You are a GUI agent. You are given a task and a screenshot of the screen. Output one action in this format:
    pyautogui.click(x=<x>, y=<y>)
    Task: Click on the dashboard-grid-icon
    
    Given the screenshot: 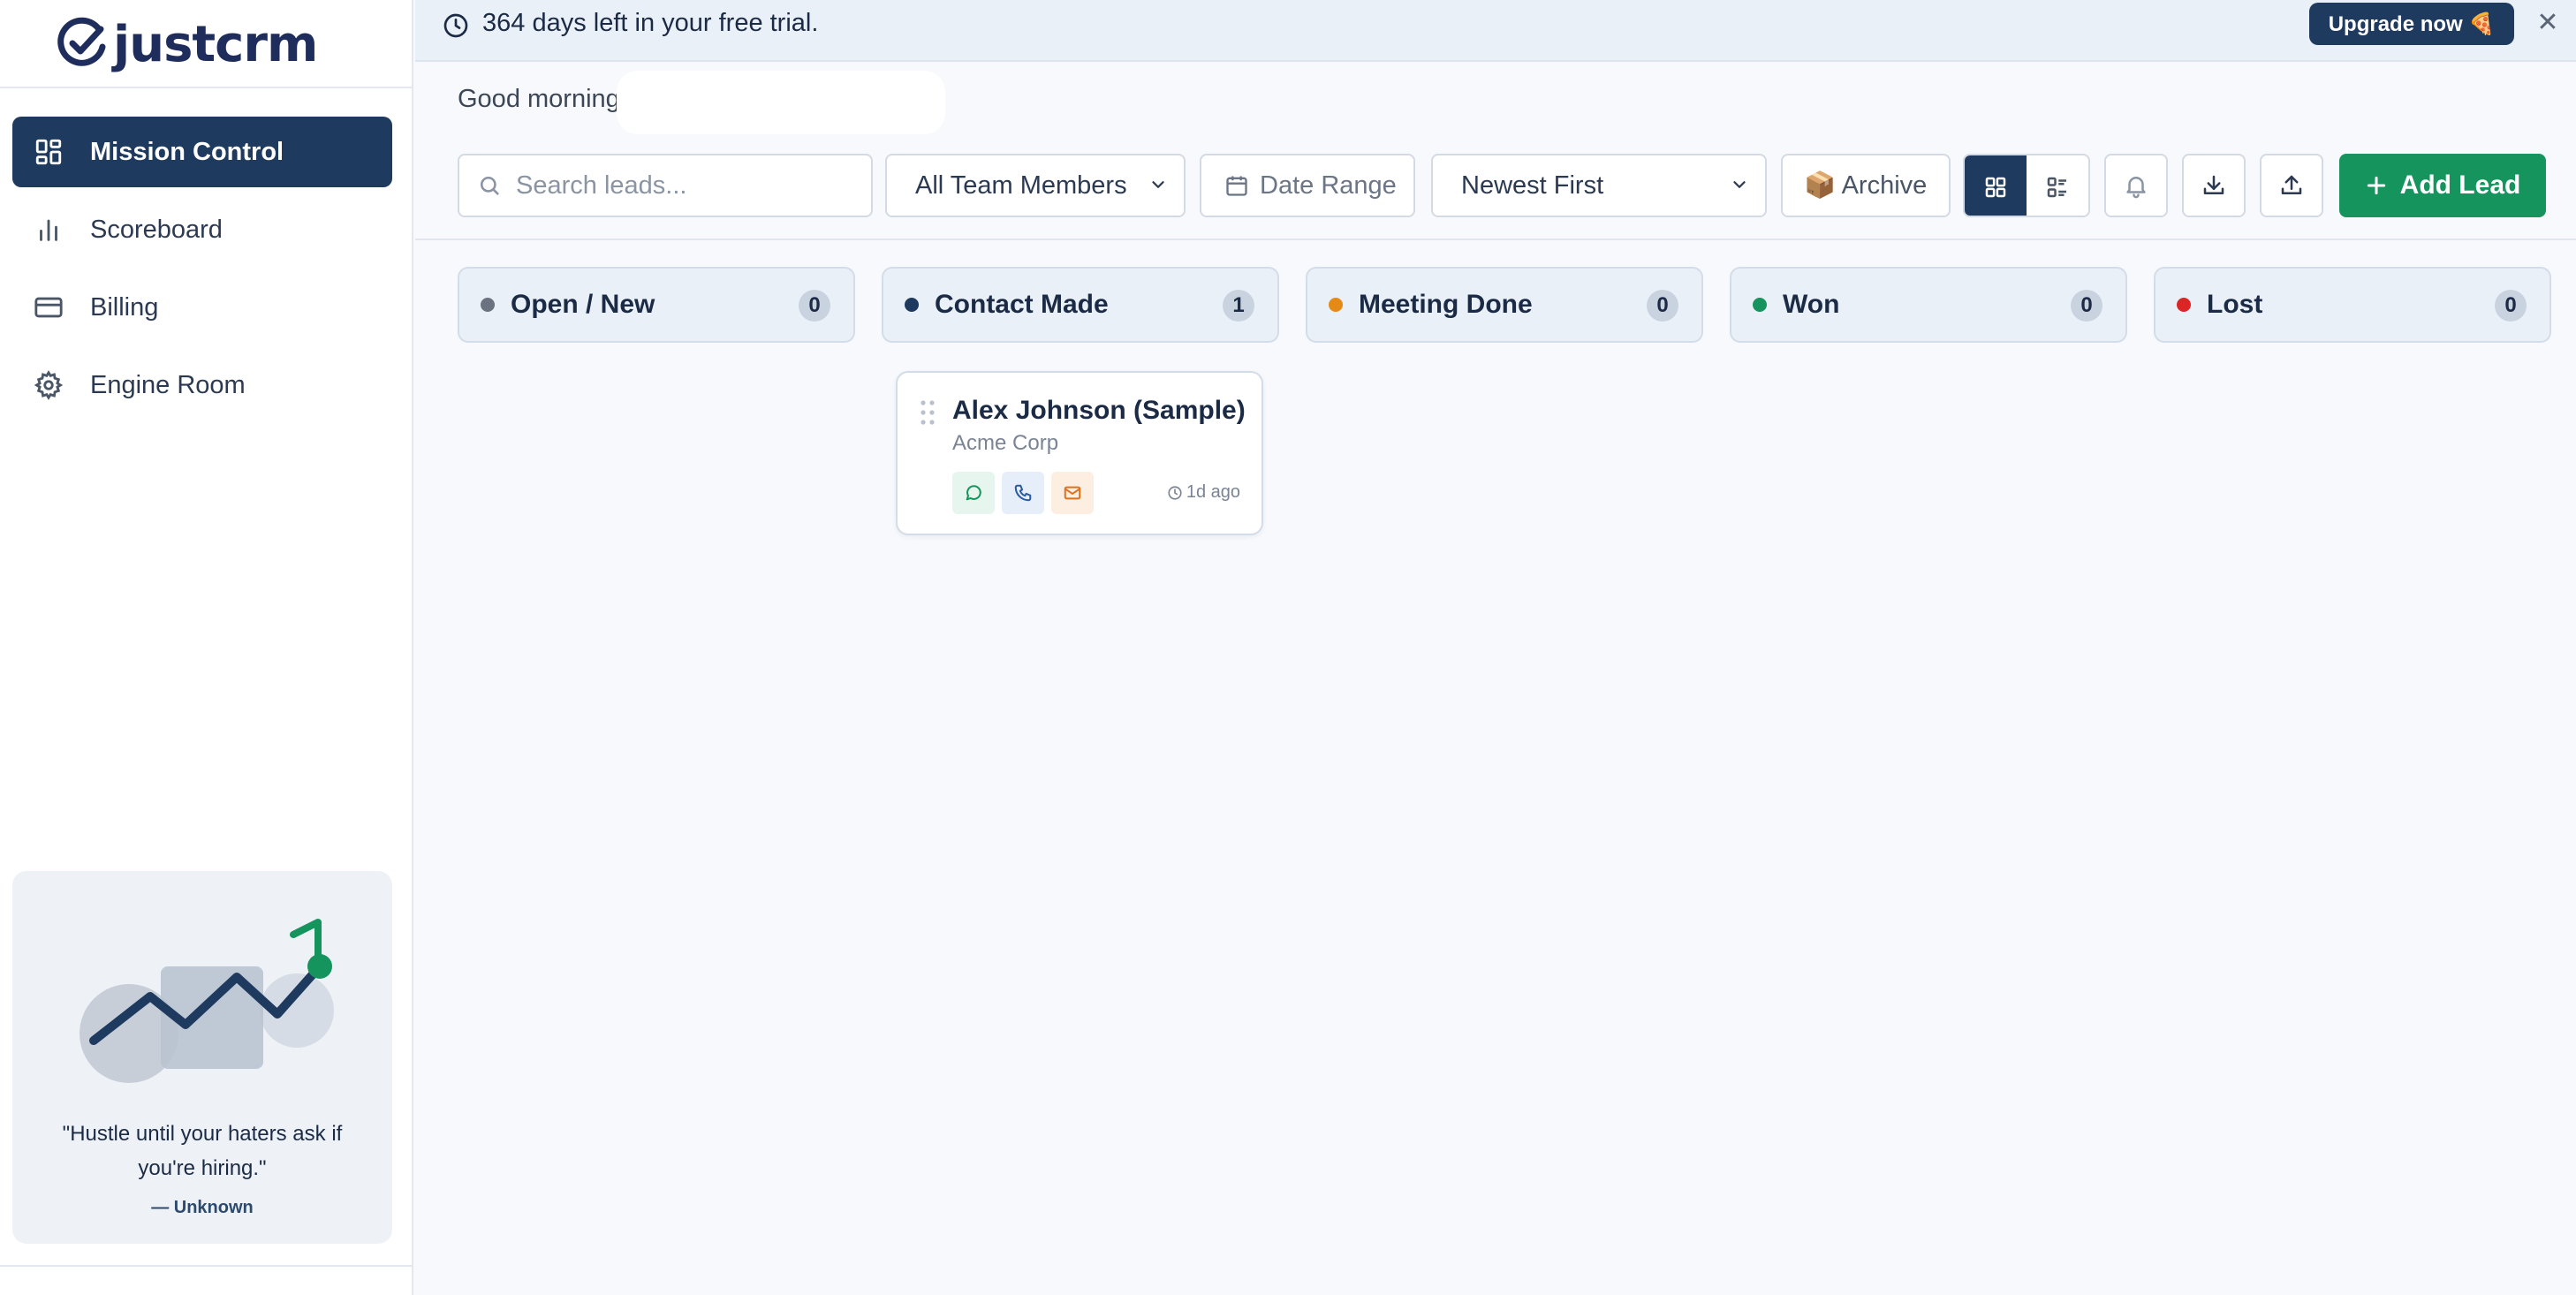 What is the action you would take?
    pyautogui.click(x=49, y=152)
    